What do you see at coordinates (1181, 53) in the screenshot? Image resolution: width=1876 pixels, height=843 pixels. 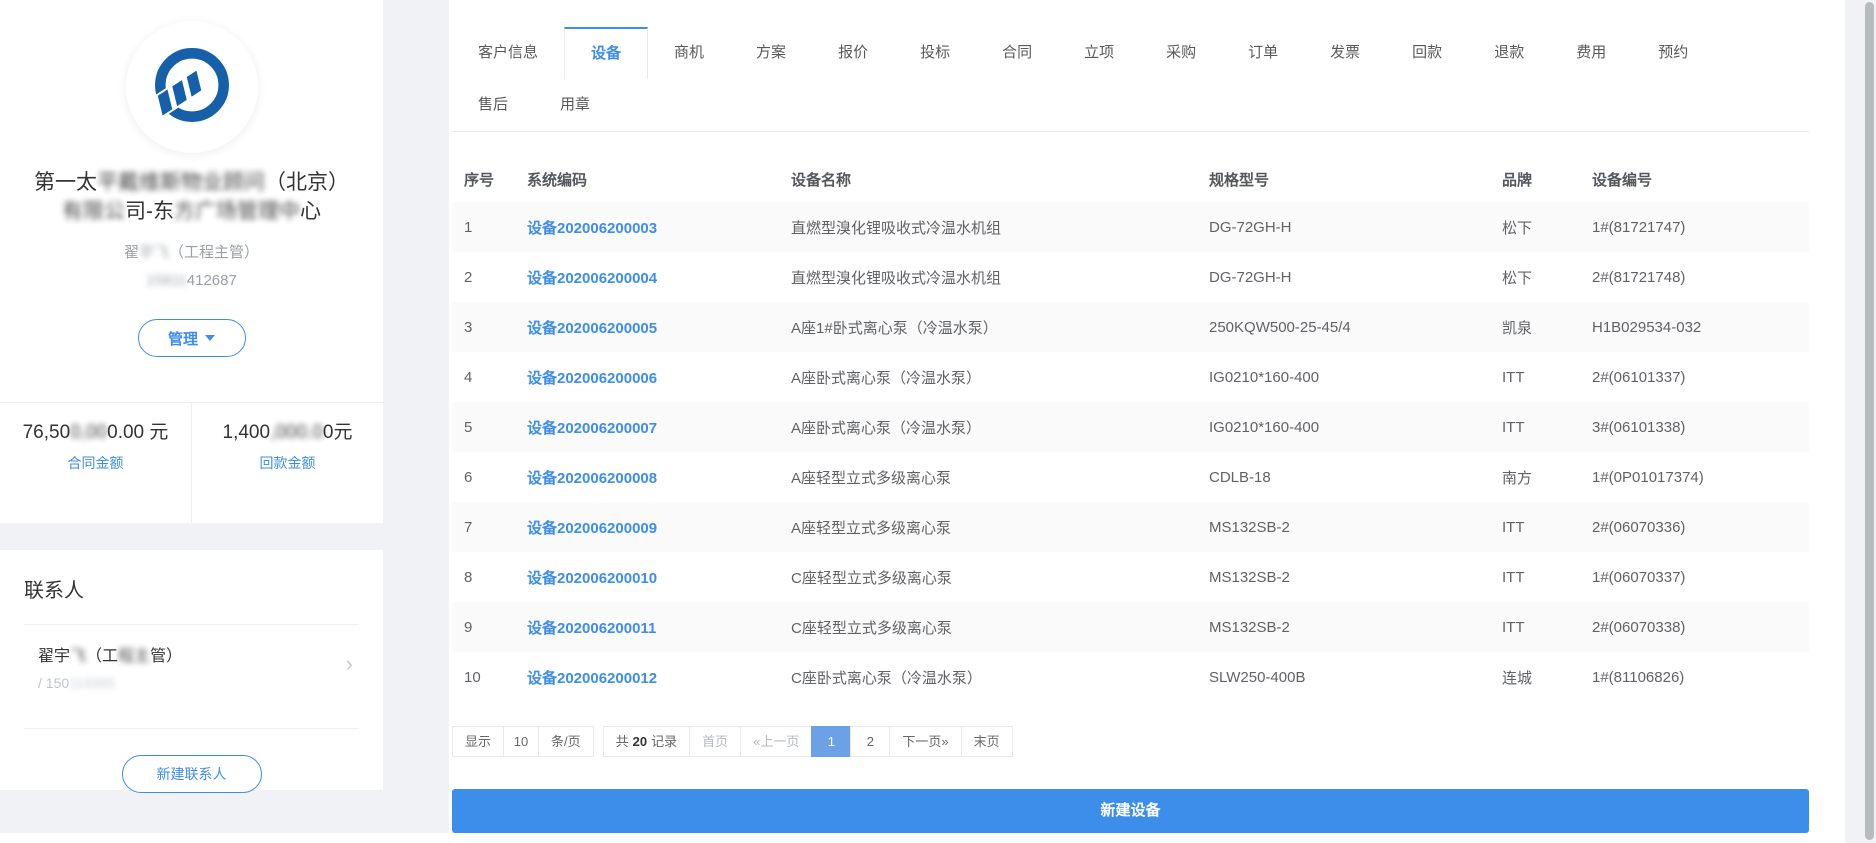 I see `tab-采购: 采购` at bounding box center [1181, 53].